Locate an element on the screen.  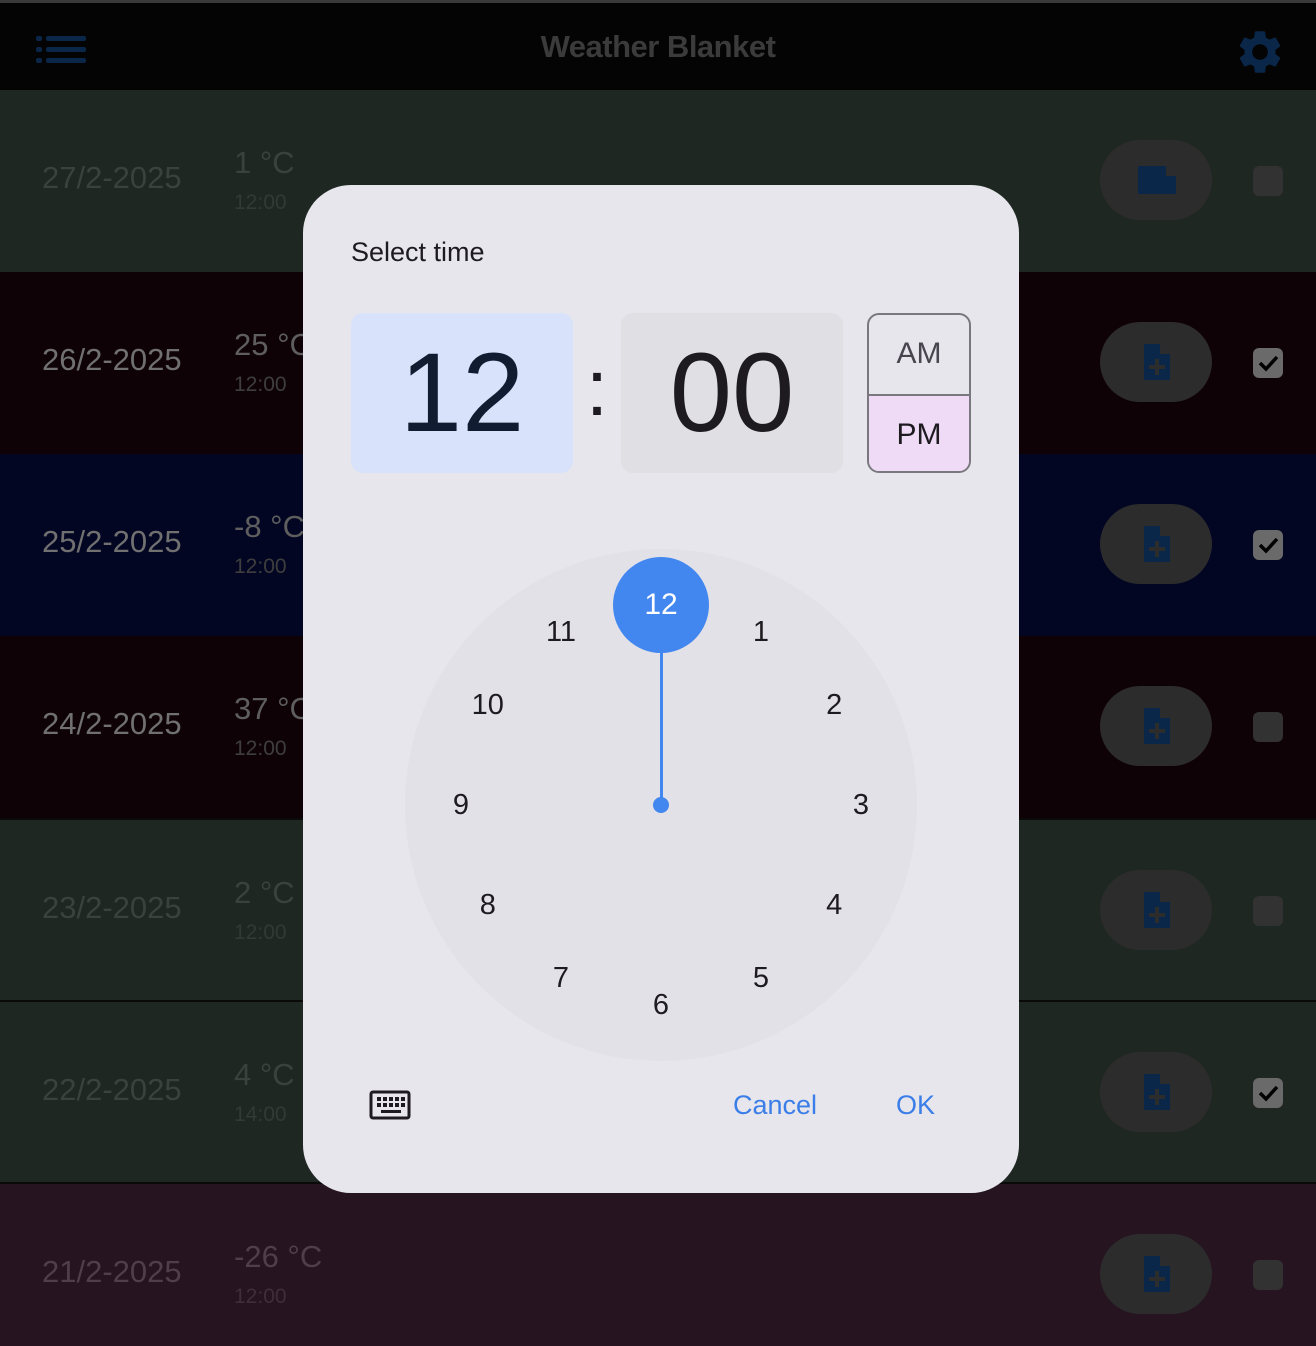
list-item: 21/2-2025 -26 °C 12:00 is located at coordinates (658, 1264).